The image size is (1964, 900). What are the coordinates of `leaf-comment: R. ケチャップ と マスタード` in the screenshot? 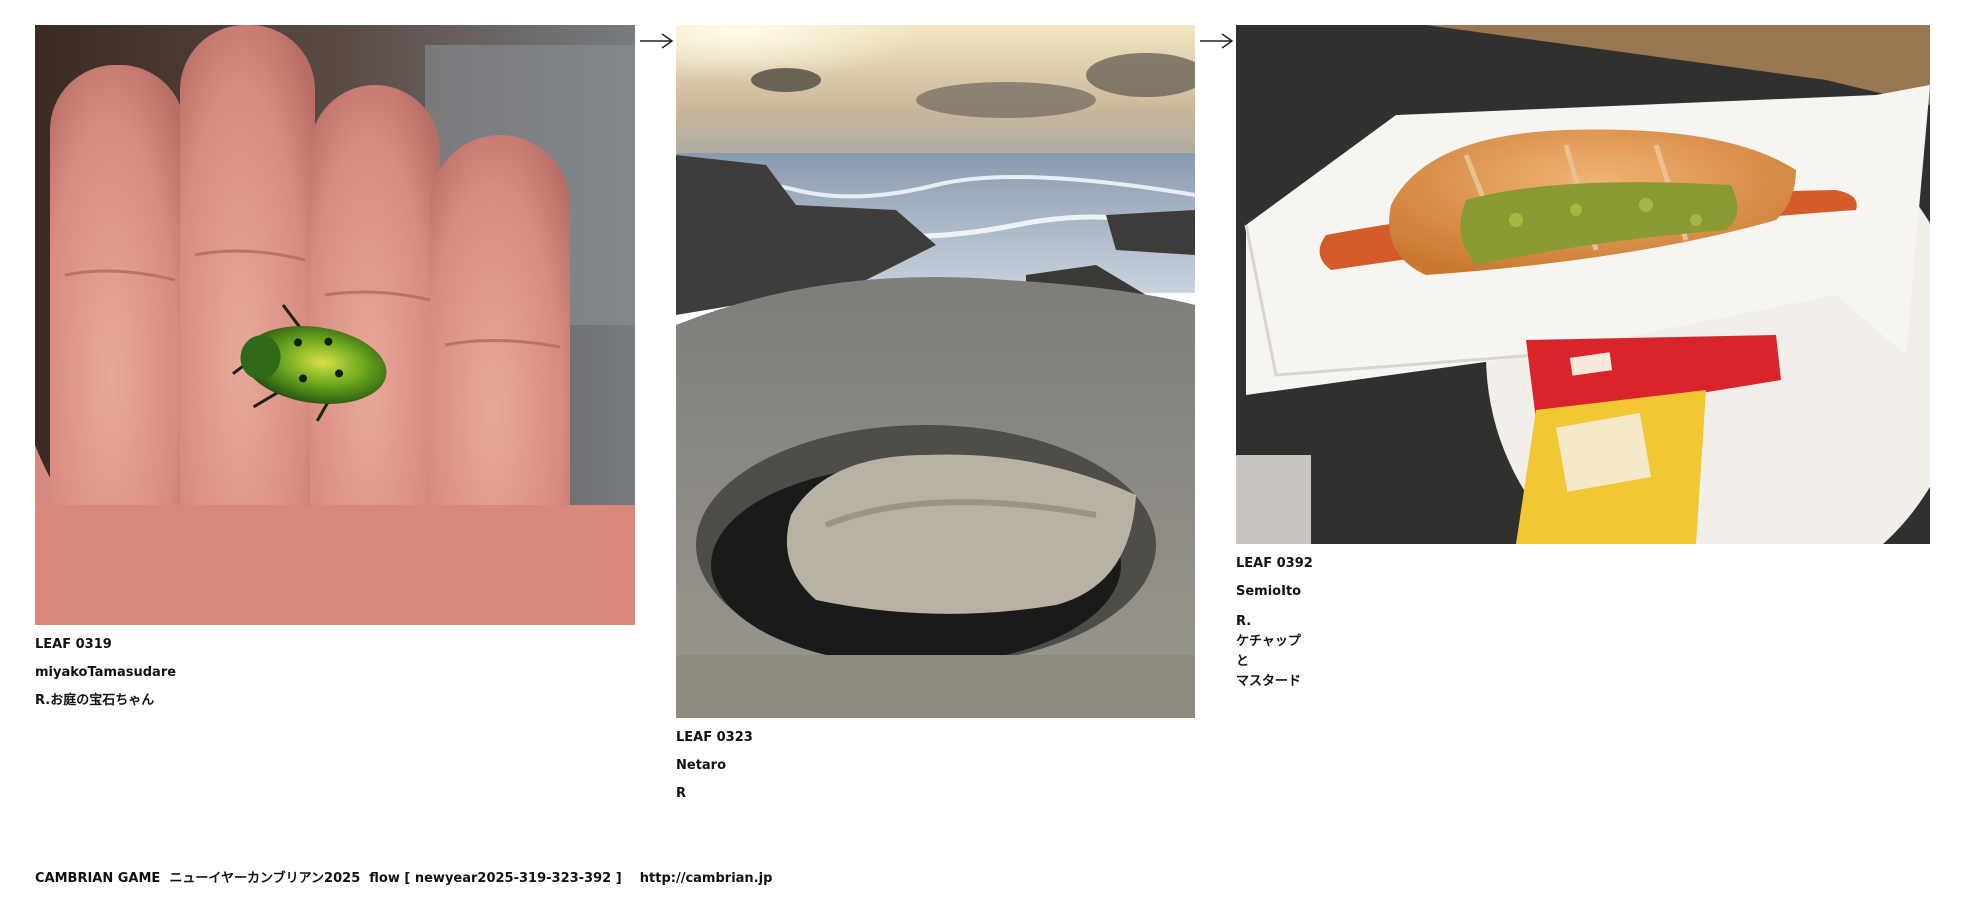 It's located at (1583, 652).